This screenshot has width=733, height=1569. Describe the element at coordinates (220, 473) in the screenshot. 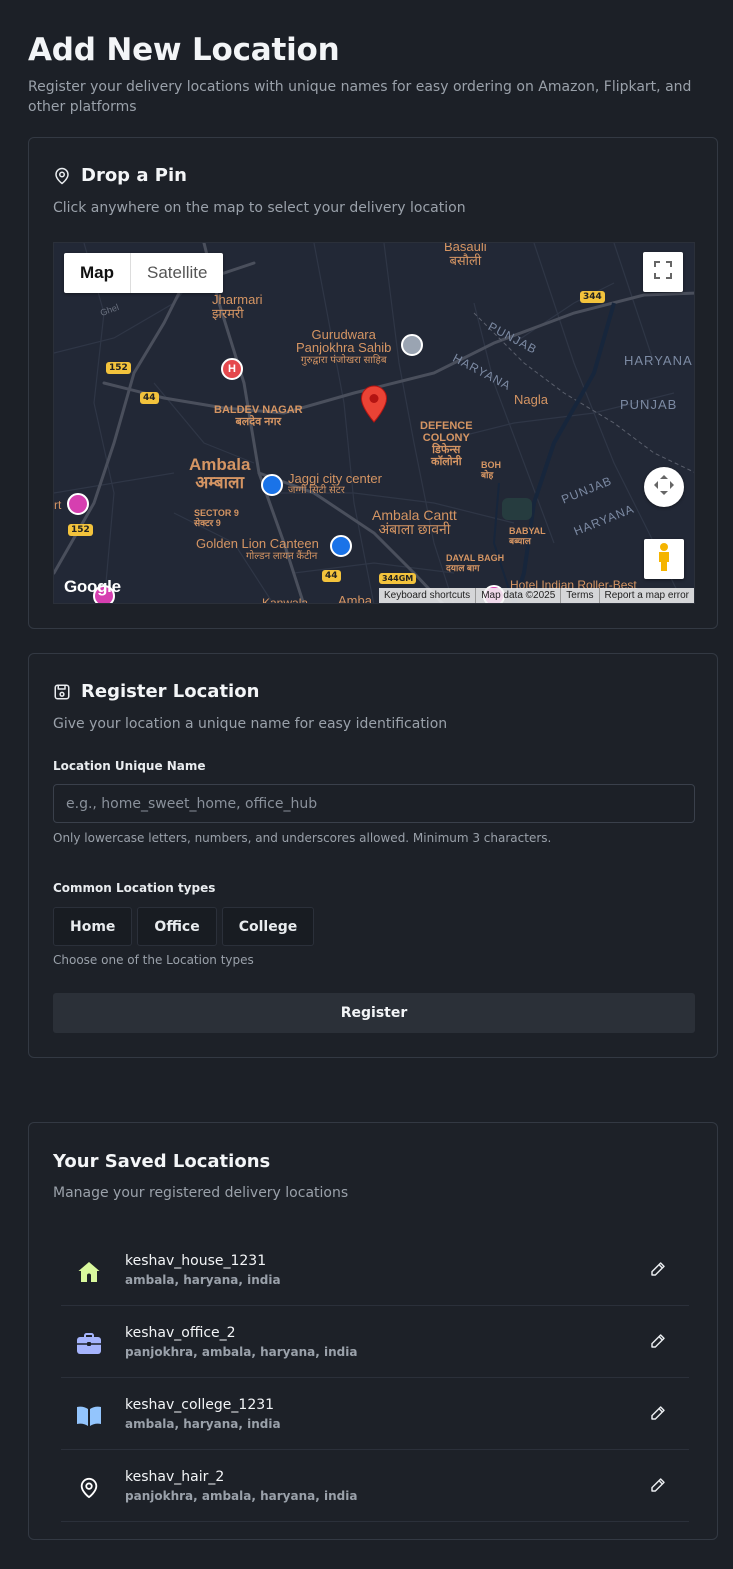

I see `map-label-ambala: Ambala अम्बाला` at that location.